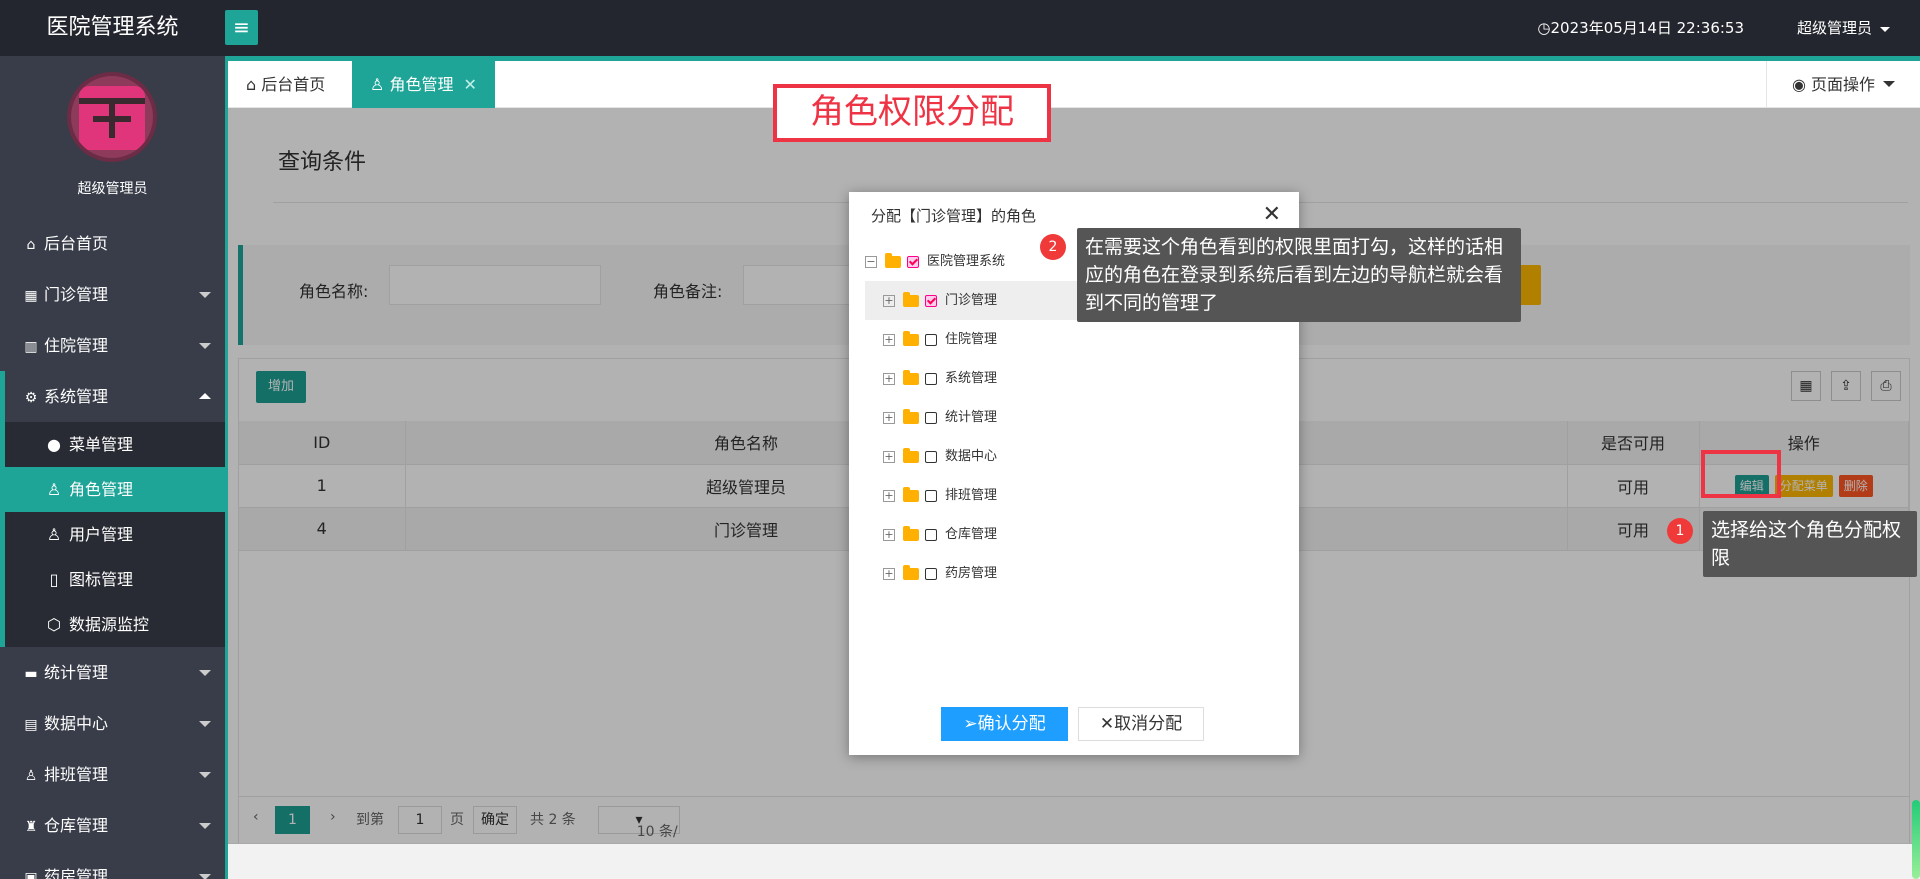  Describe the element at coordinates (115, 489) in the screenshot. I see `sidebar-item-role: ♙ 角色管理` at that location.